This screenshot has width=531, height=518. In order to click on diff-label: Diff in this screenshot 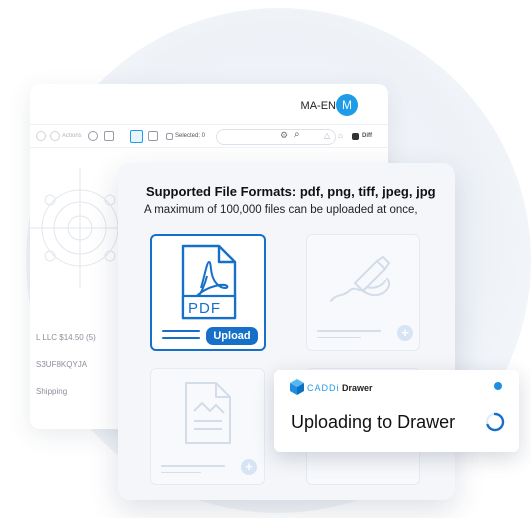, I will do `click(367, 136)`.